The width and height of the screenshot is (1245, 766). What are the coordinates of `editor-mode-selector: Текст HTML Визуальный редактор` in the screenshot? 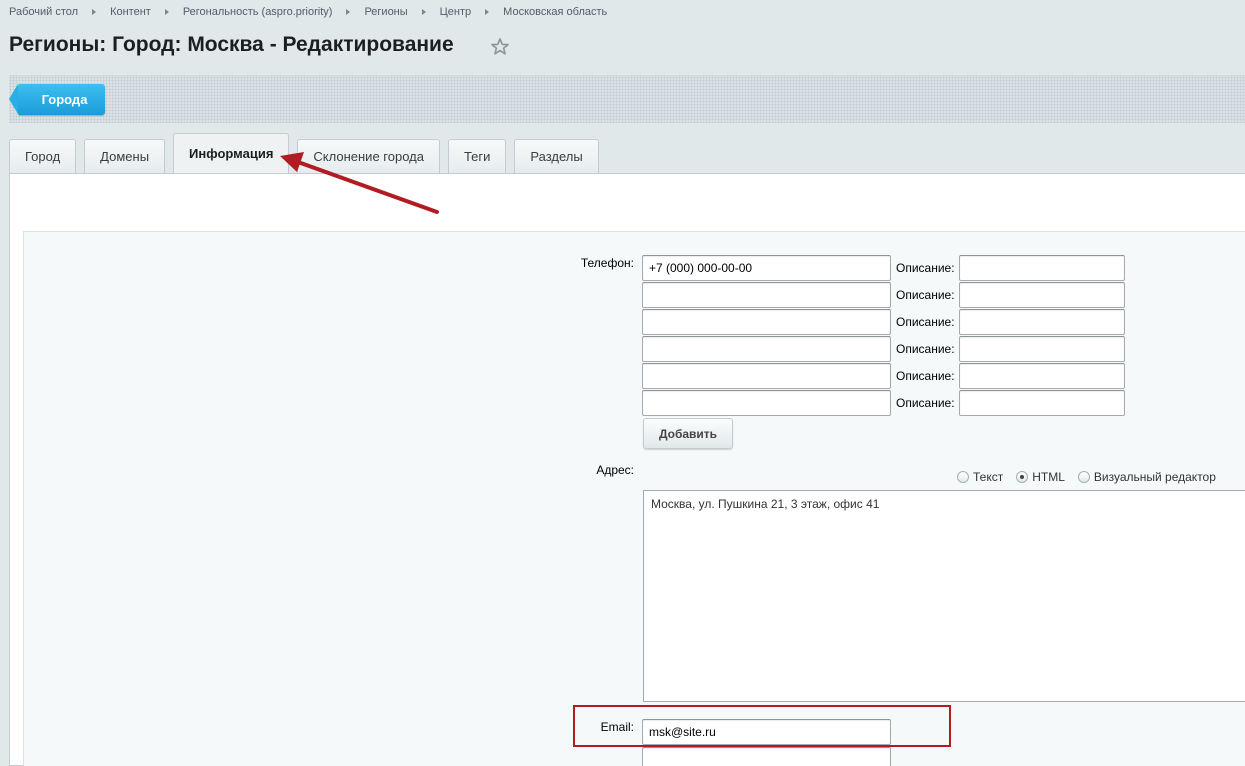 It's located at (1093, 477).